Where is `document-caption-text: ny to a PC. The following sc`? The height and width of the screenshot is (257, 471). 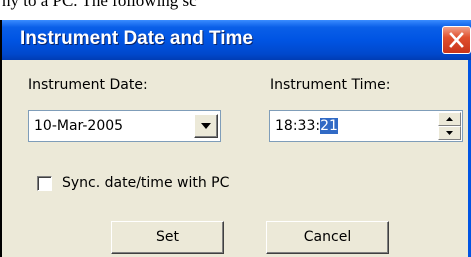 document-caption-text: ny to a PC. The following sc is located at coordinates (99, 5).